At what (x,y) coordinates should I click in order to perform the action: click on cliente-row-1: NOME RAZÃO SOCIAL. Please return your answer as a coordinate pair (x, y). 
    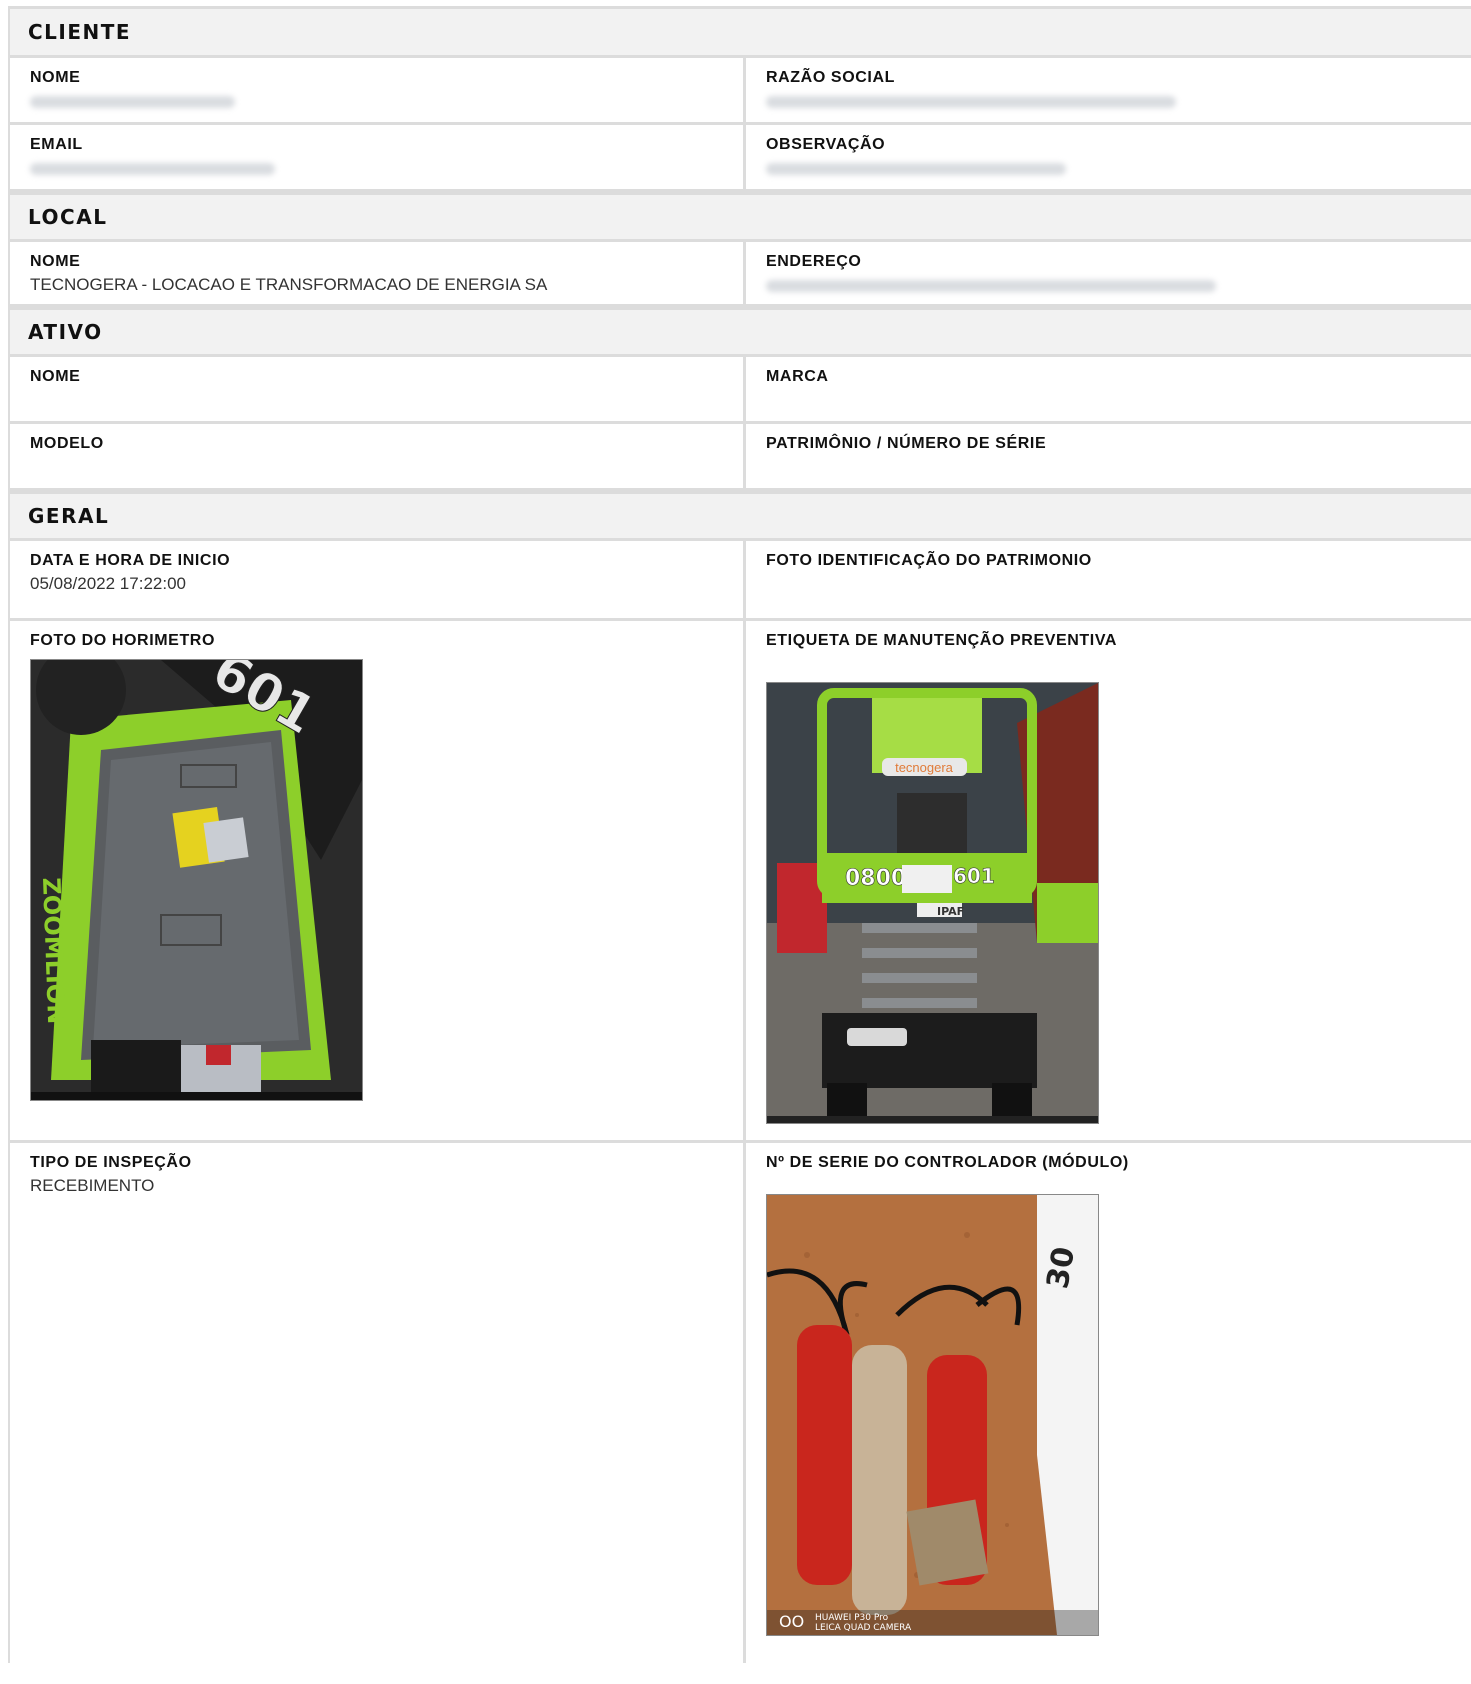
    Looking at the image, I should click on (740, 91).